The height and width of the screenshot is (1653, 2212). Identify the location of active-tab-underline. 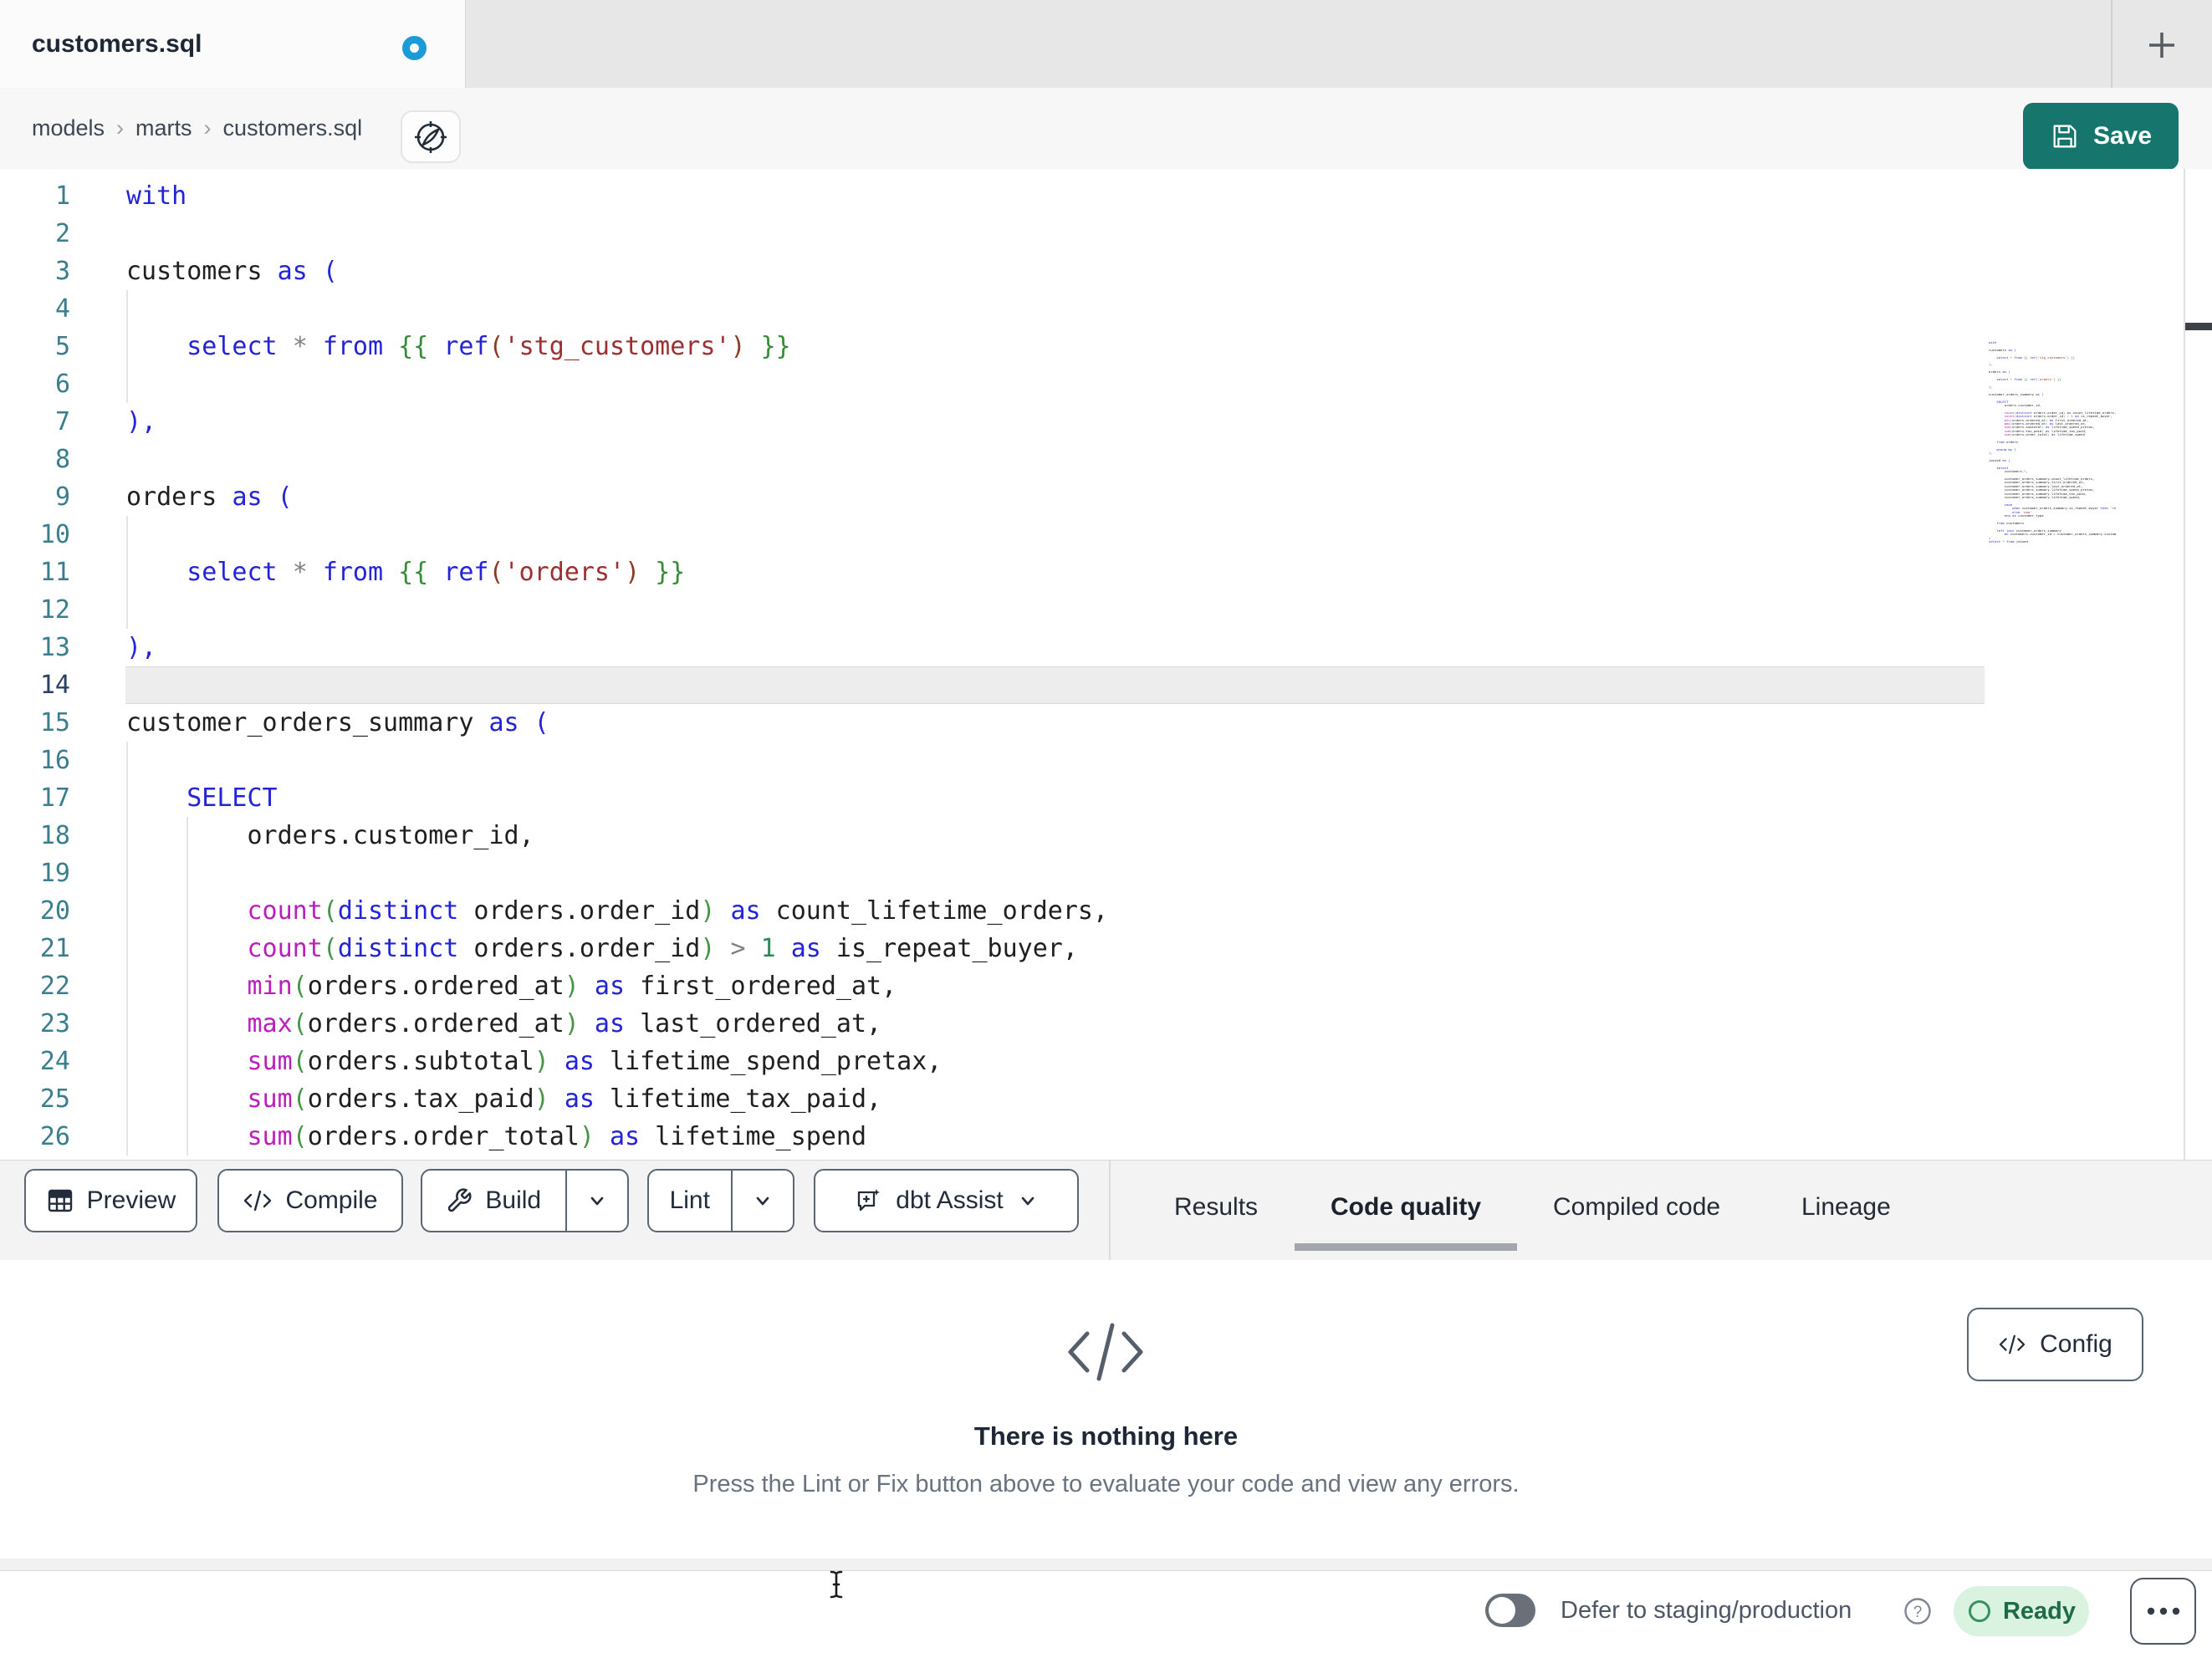
(1406, 1247).